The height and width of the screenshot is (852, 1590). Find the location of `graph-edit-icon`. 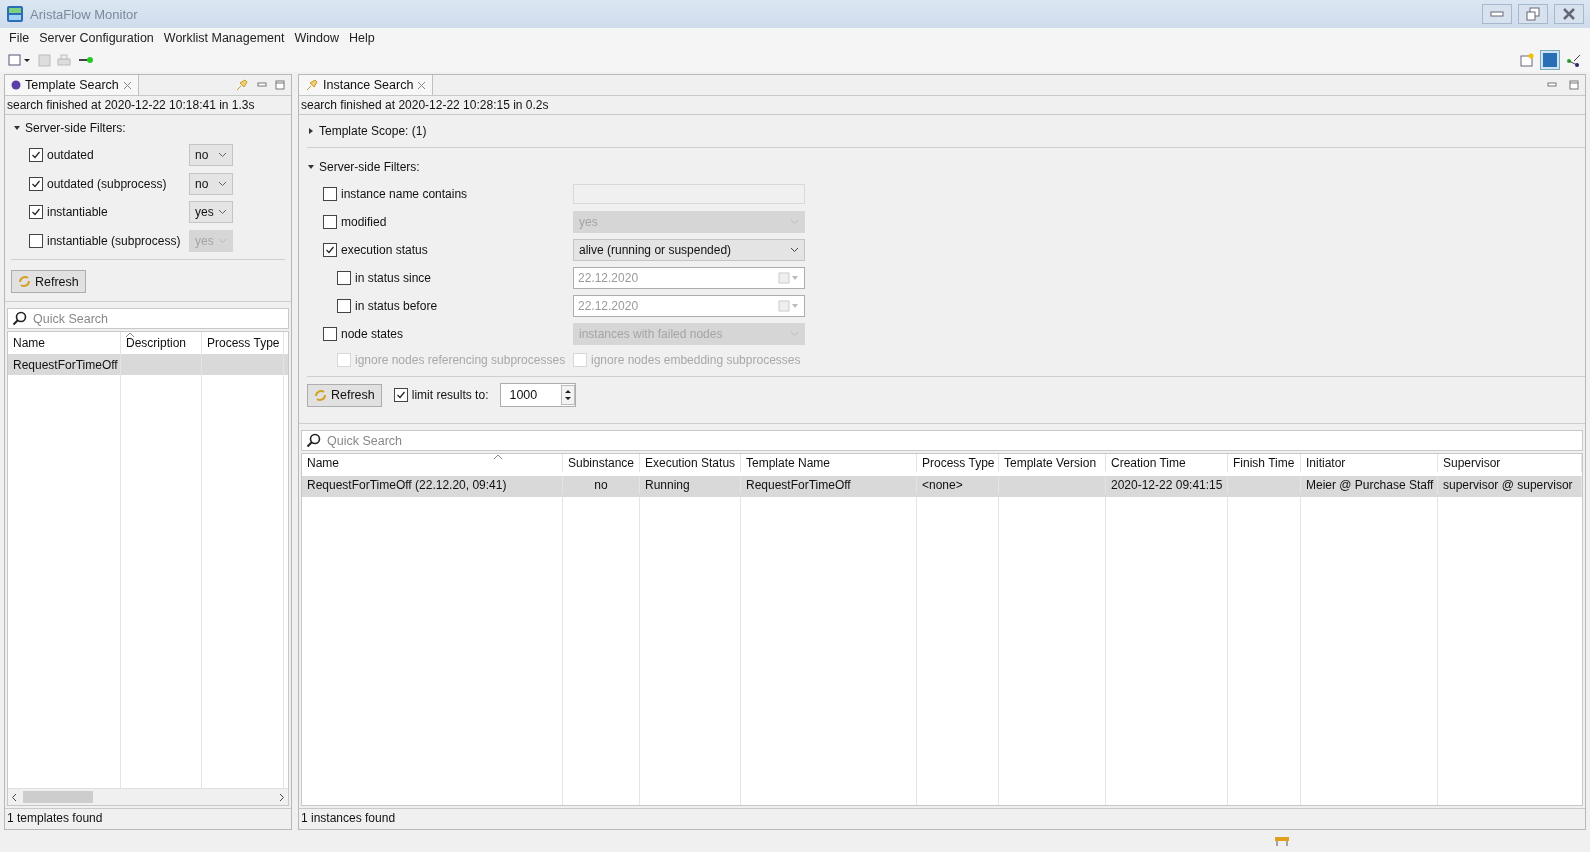

graph-edit-icon is located at coordinates (1574, 60).